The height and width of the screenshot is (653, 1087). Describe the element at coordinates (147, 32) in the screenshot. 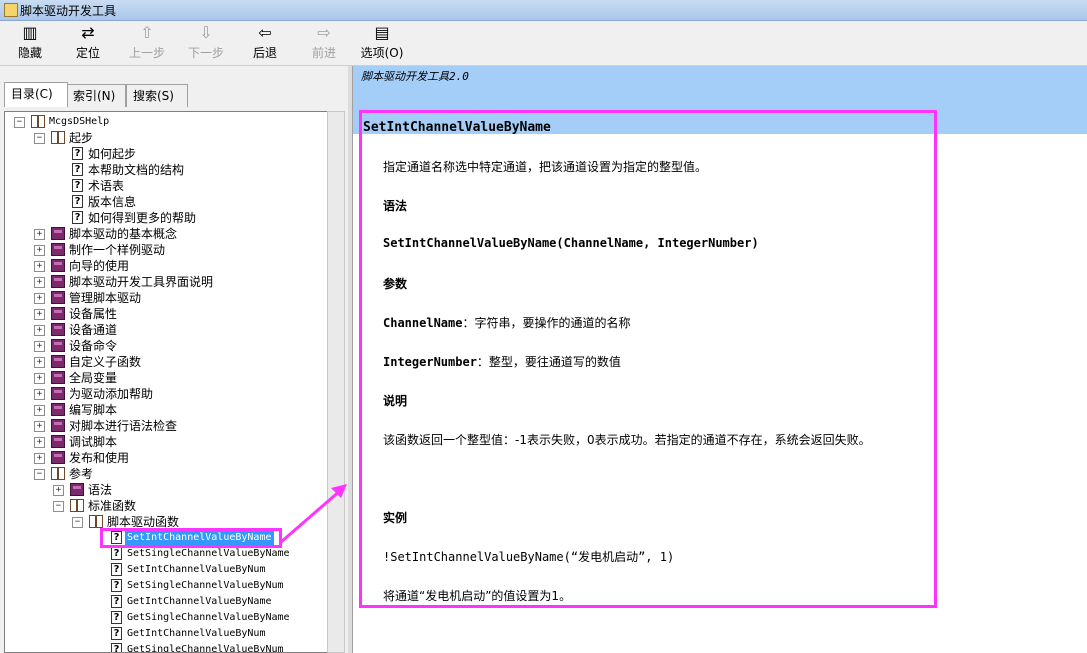

I see `arrow-up-icon: ⇧` at that location.